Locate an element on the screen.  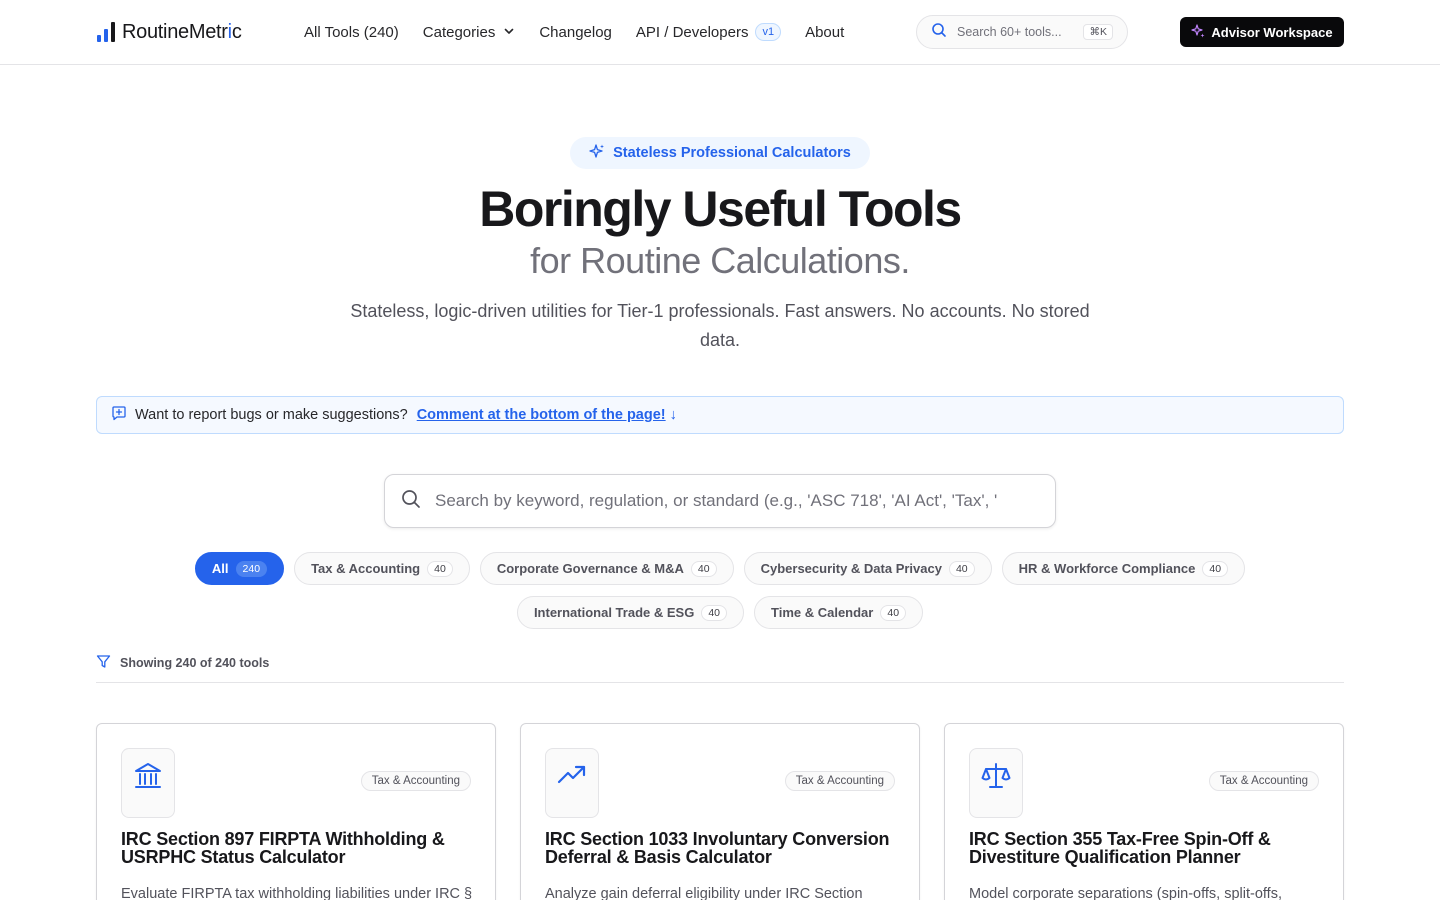
scale-icon is located at coordinates (996, 783).